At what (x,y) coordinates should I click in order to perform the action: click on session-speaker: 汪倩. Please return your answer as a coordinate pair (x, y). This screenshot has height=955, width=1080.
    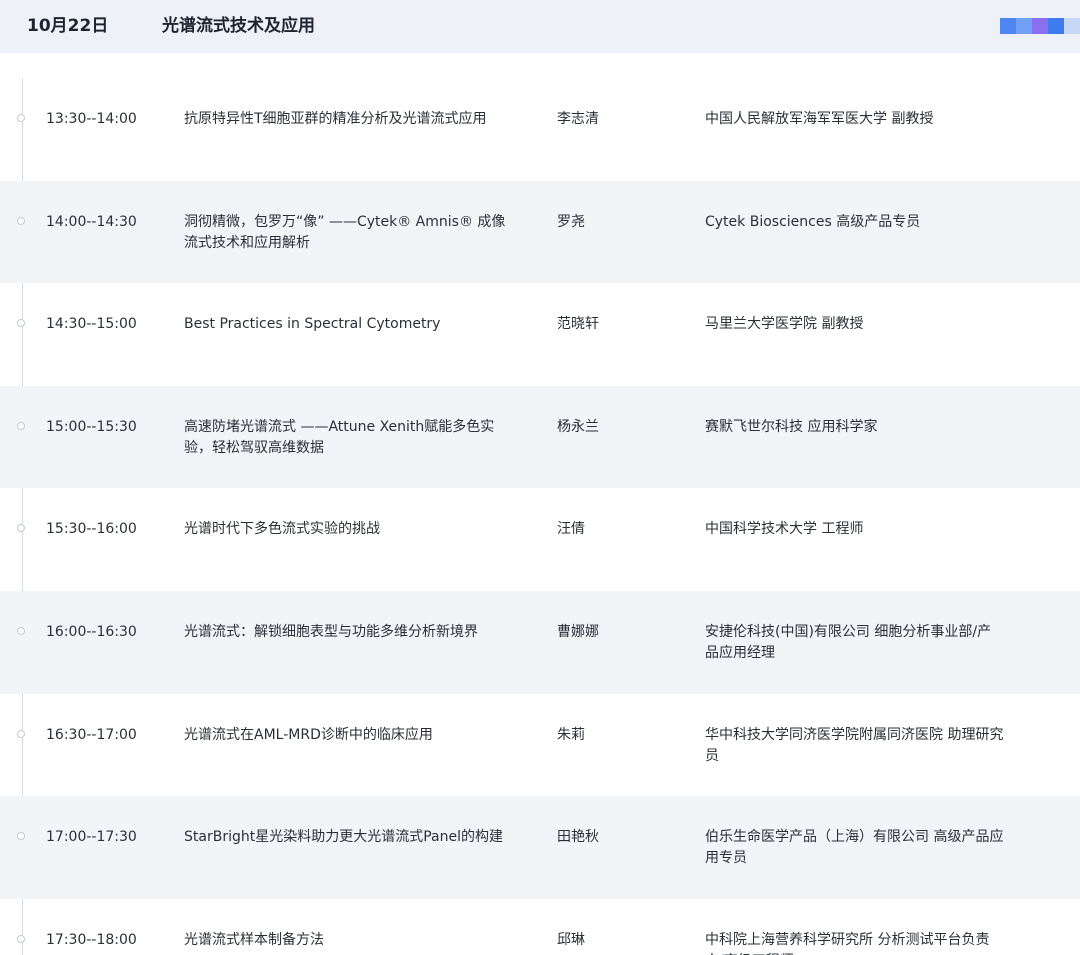
    Looking at the image, I should click on (571, 529).